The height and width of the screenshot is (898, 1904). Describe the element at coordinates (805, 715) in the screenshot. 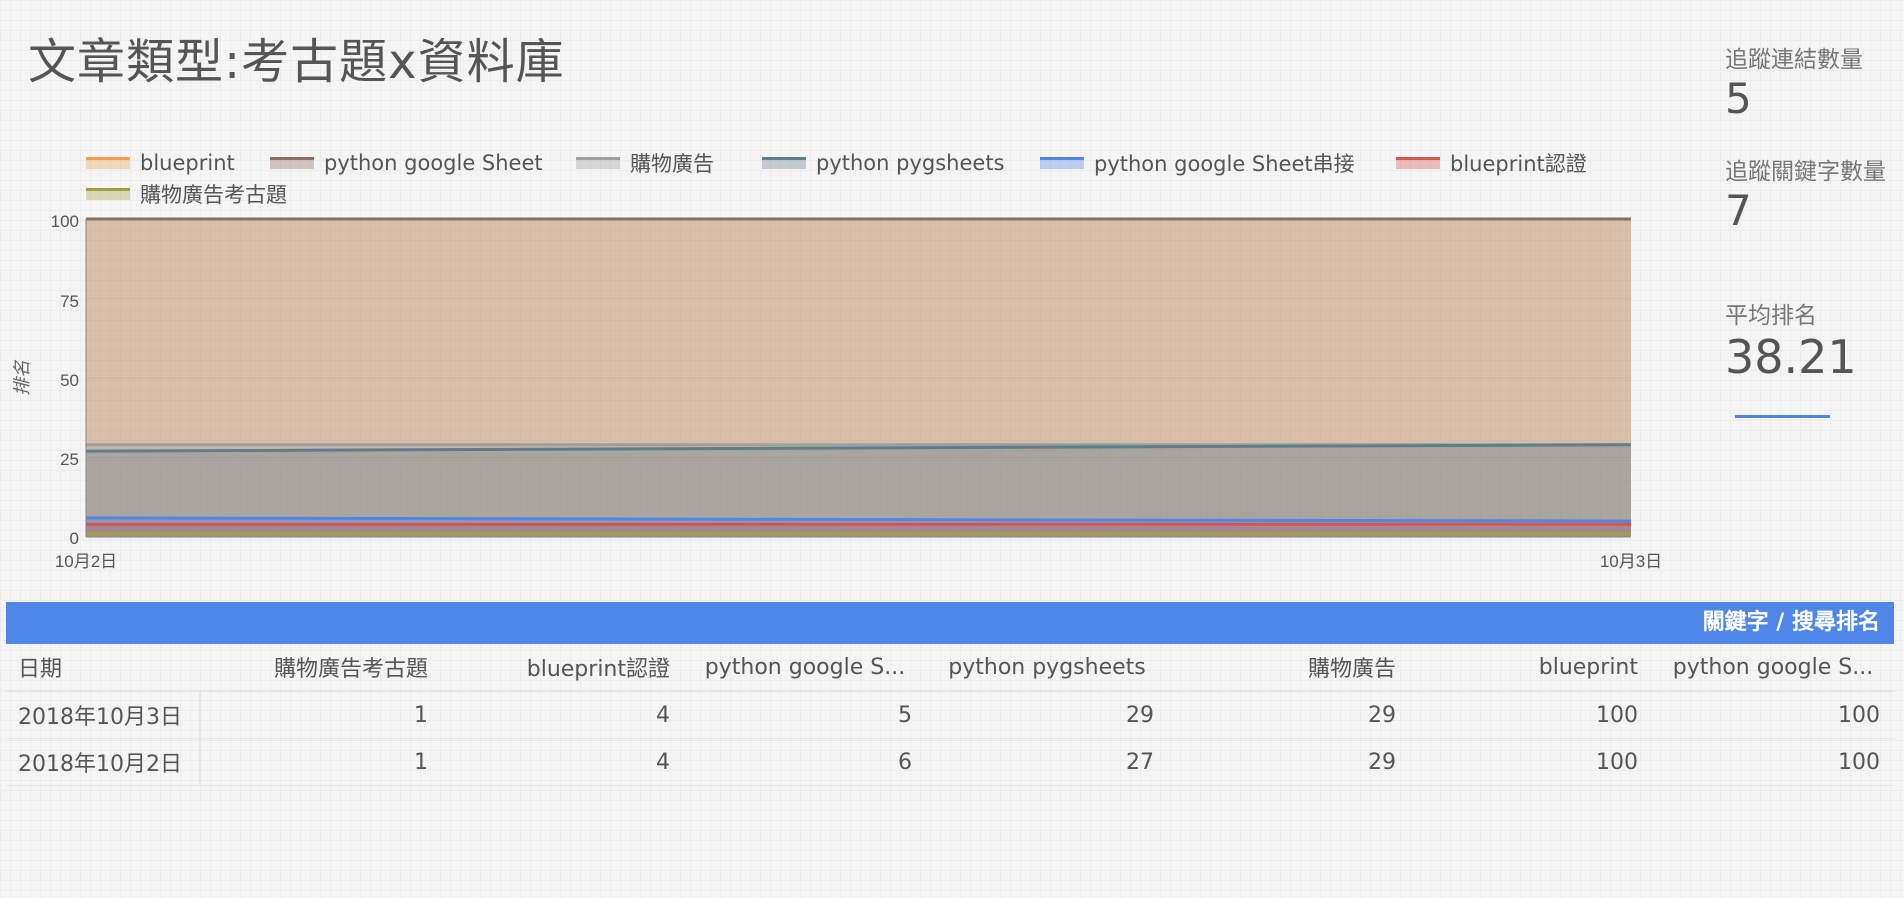

I see `table-cell: 5` at that location.